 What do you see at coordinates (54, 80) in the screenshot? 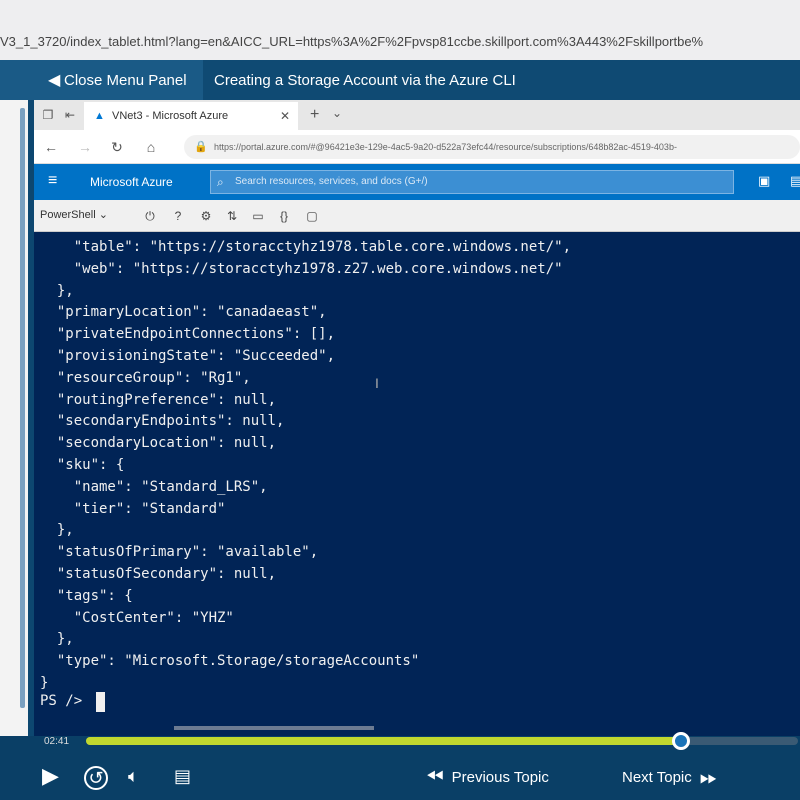
I see `left-triangle-icon: ◀` at bounding box center [54, 80].